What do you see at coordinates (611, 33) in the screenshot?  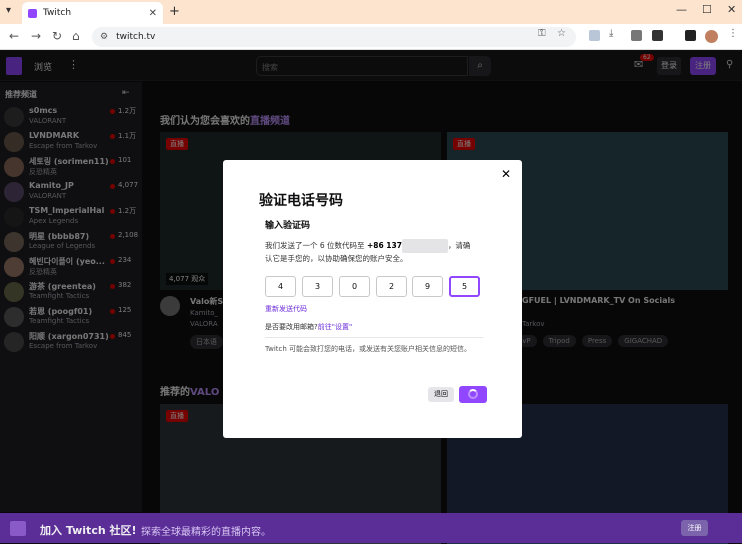 I see `download-icon: ⤓` at bounding box center [611, 33].